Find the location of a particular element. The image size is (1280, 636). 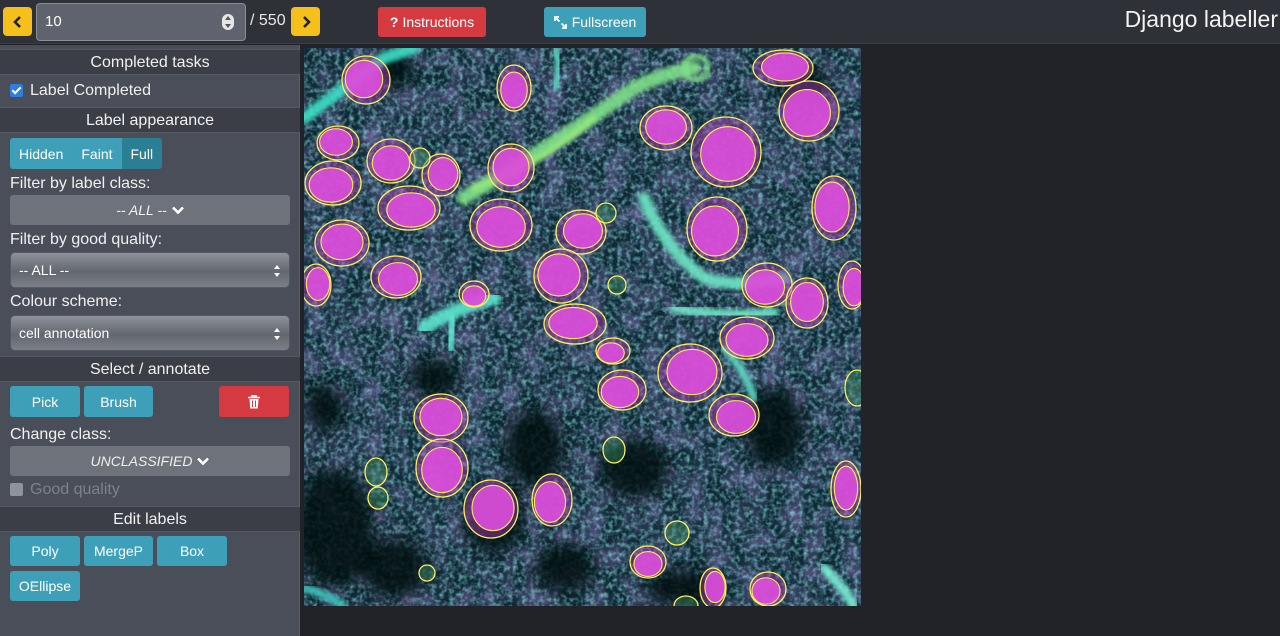

filter-class-label: Filter by label class: is located at coordinates (80, 183).